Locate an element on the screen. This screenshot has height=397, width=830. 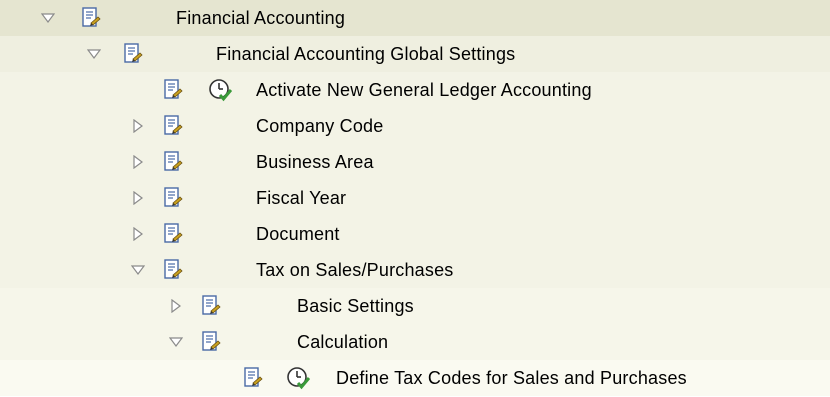
tree-node-define-tax-codes-for-sales-and-purchases: Define Tax Codes for Sales and Purchases is located at coordinates (415, 378).